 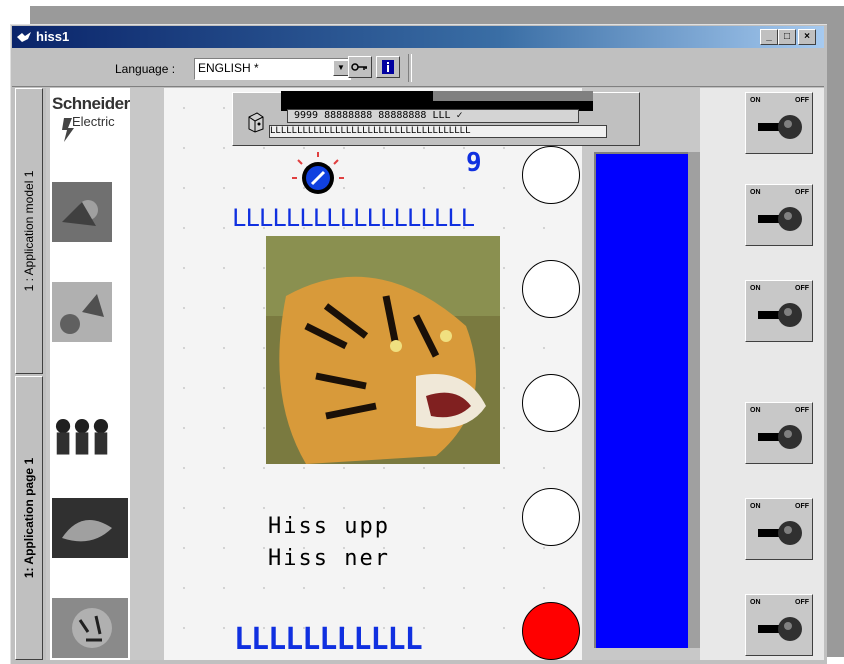 I want to click on toggle-switch-5: ON OFF, so click(x=779, y=529).